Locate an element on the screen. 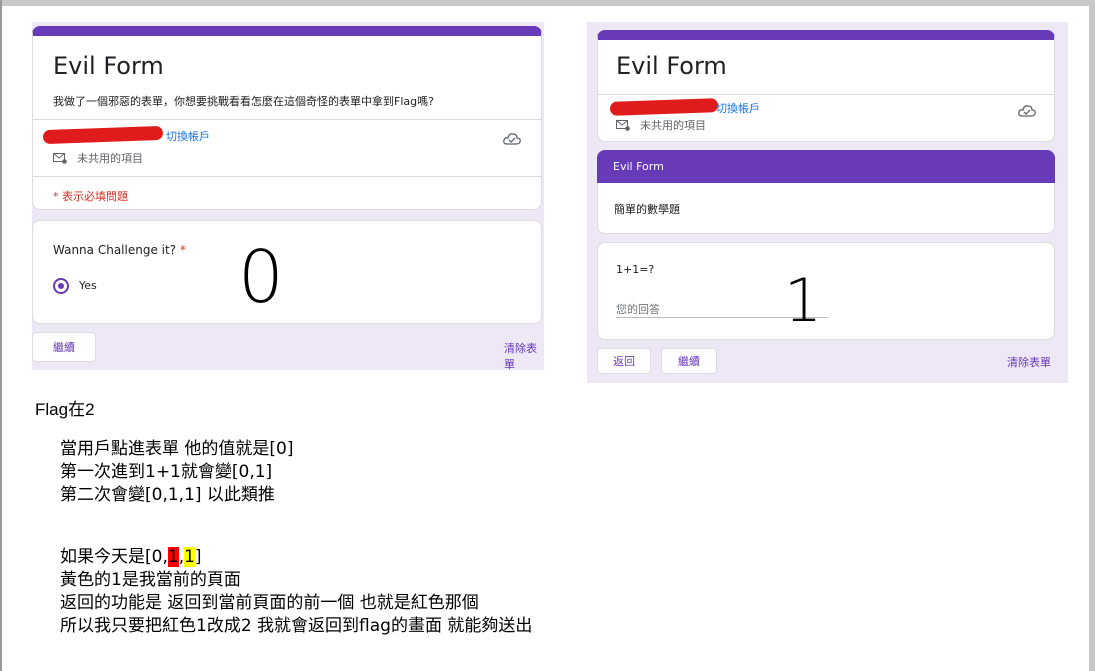 The height and width of the screenshot is (671, 1095). question-card: Wanna Challenge it? * Yes 0 is located at coordinates (287, 272).